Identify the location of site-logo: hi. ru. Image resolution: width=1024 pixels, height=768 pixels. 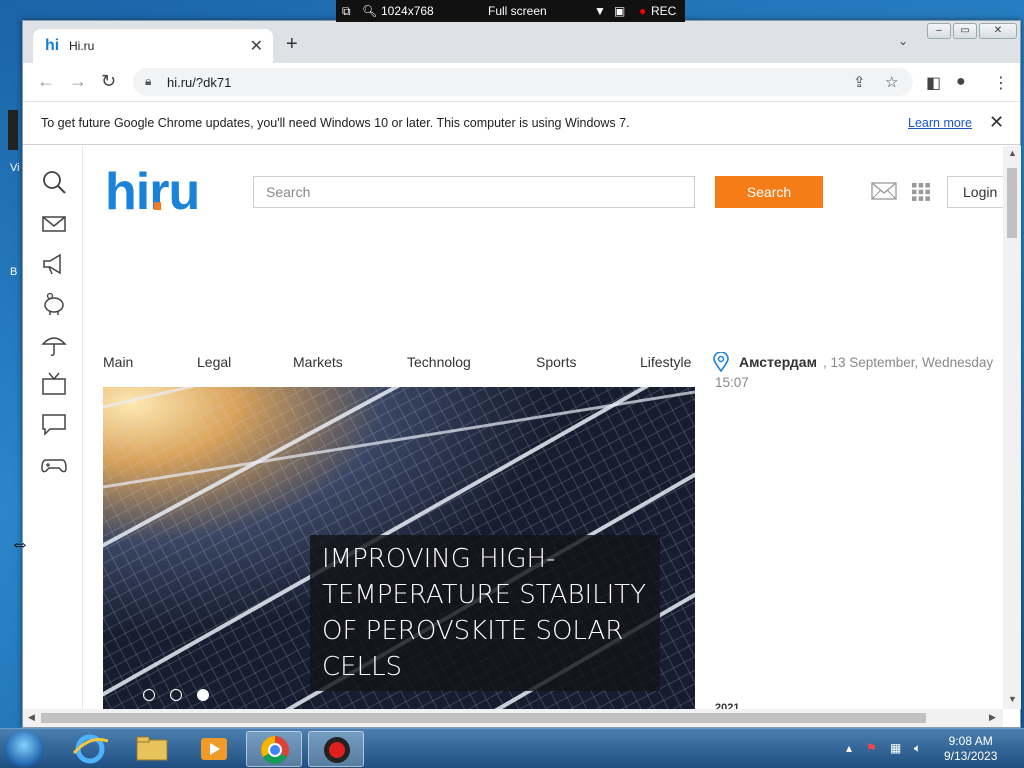
(152, 192).